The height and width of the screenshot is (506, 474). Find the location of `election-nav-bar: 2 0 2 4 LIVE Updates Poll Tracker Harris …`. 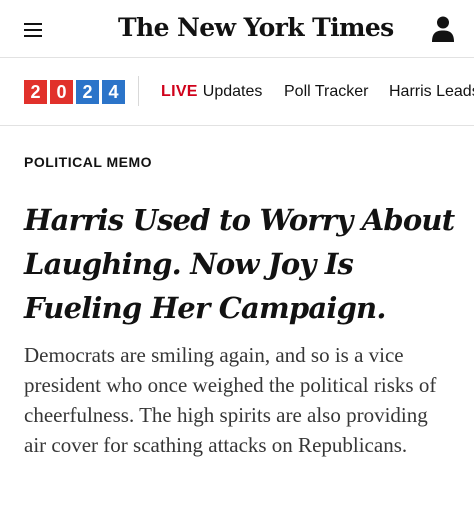

election-nav-bar: 2 0 2 4 LIVE Updates Poll Tracker Harris … is located at coordinates (237, 92).